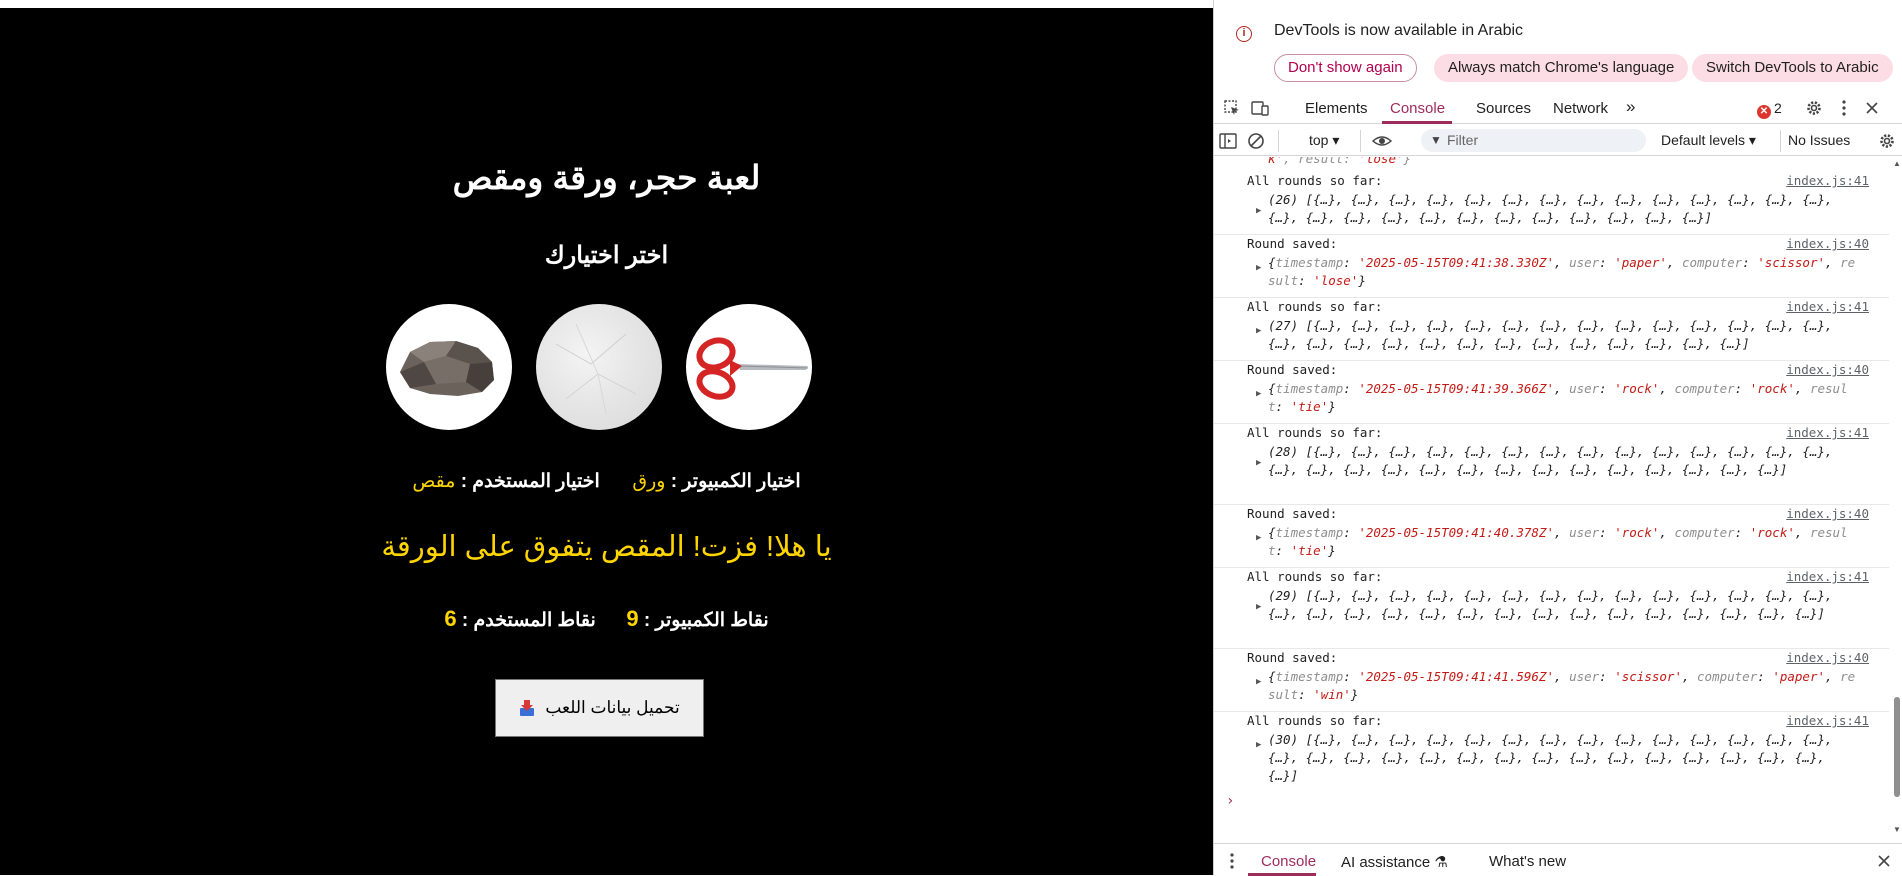  What do you see at coordinates (1309, 406) in the screenshot?
I see `result-value: 'tie'` at bounding box center [1309, 406].